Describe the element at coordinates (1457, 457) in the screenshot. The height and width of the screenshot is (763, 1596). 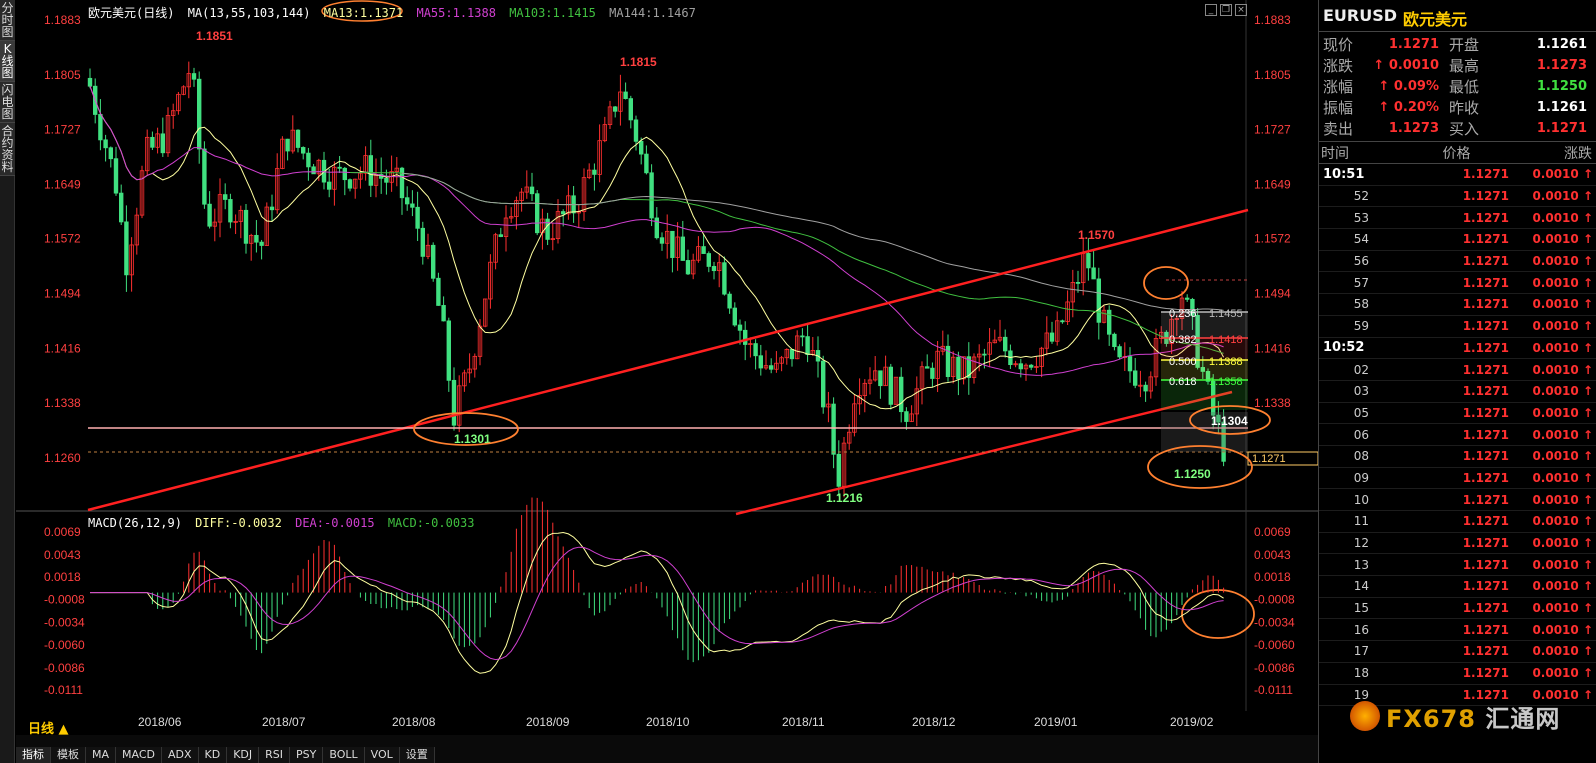
I see `tick-row: 08 1.1271 0.0010 ↑` at that location.